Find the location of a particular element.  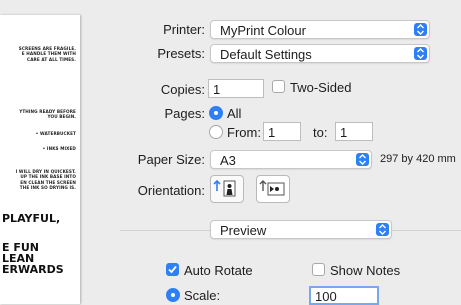

presets-label: Presets: is located at coordinates (181, 53).